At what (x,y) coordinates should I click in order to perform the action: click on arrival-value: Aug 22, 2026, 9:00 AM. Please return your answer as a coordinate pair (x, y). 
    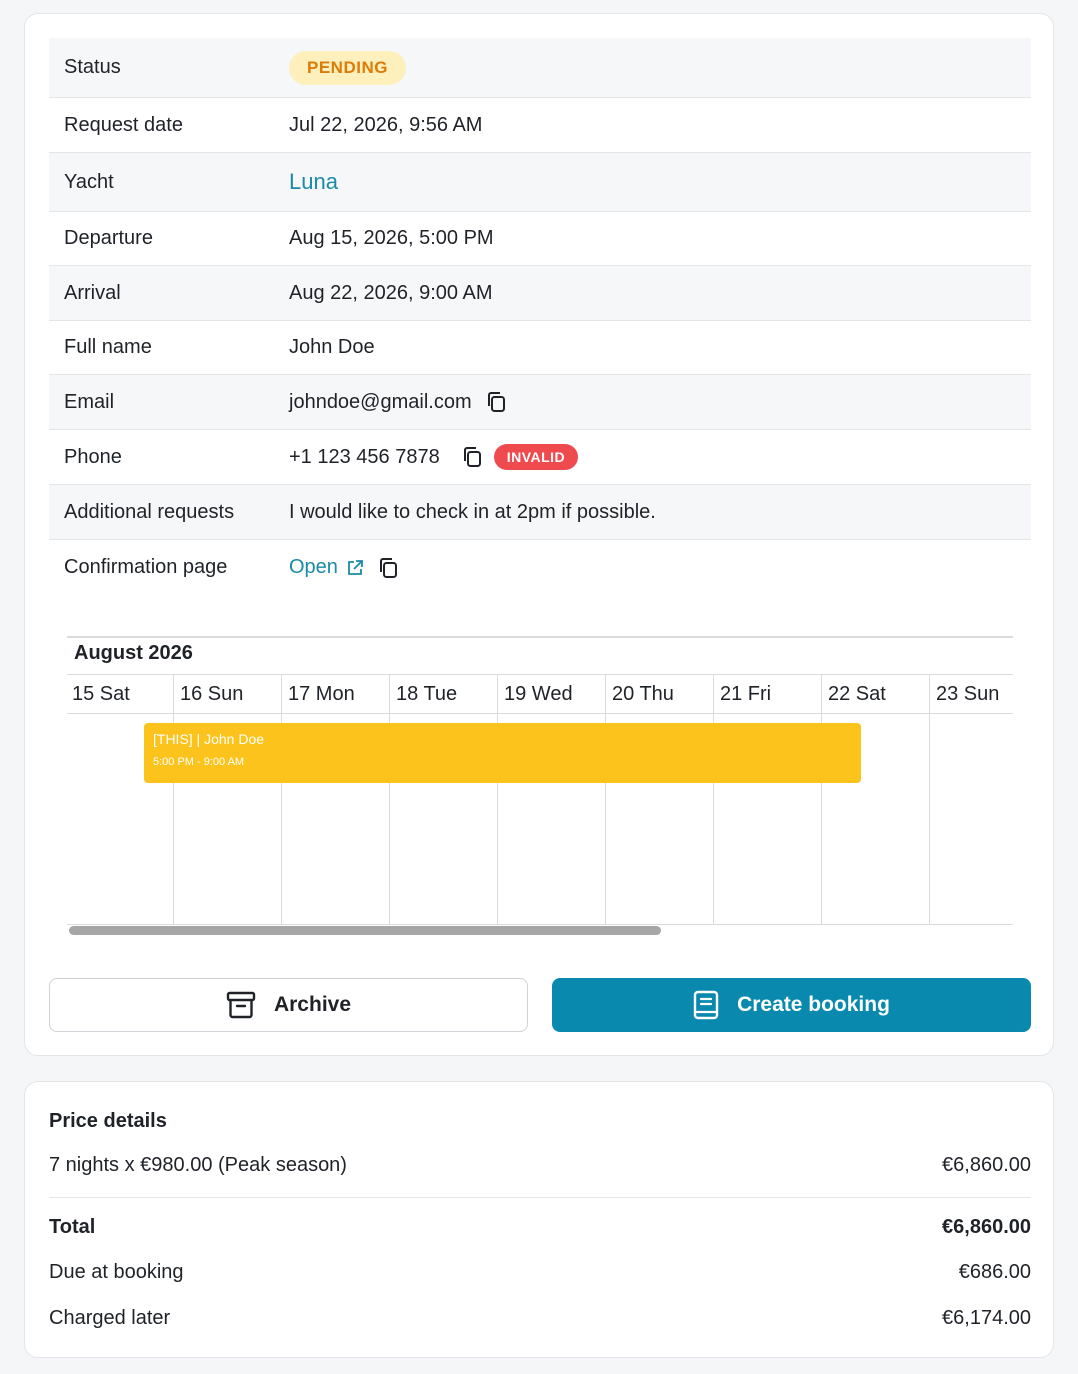
    Looking at the image, I should click on (391, 292).